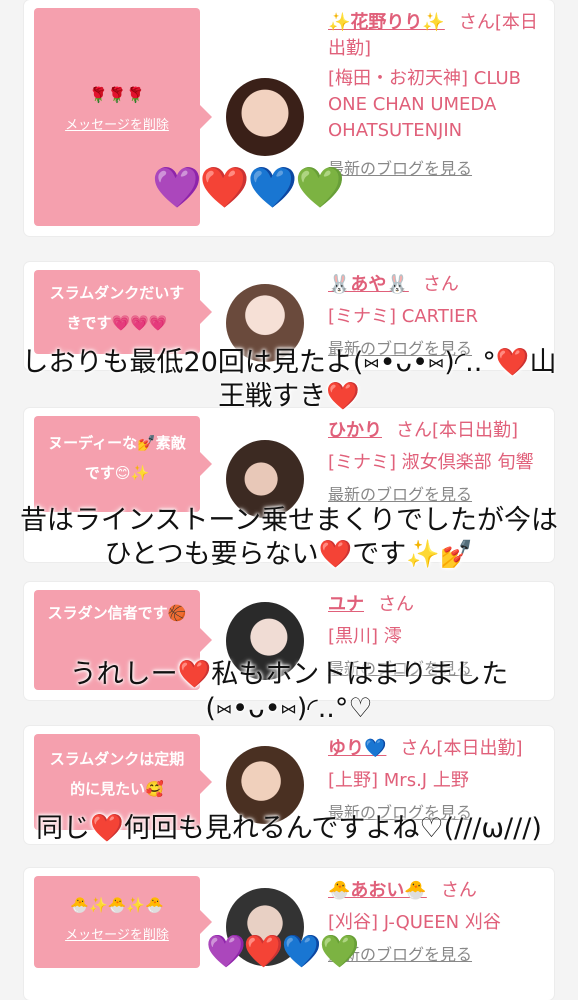 This screenshot has height=1000, width=578. What do you see at coordinates (398, 780) in the screenshot?
I see `shop-name: [上野] Mrs.J 上野` at bounding box center [398, 780].